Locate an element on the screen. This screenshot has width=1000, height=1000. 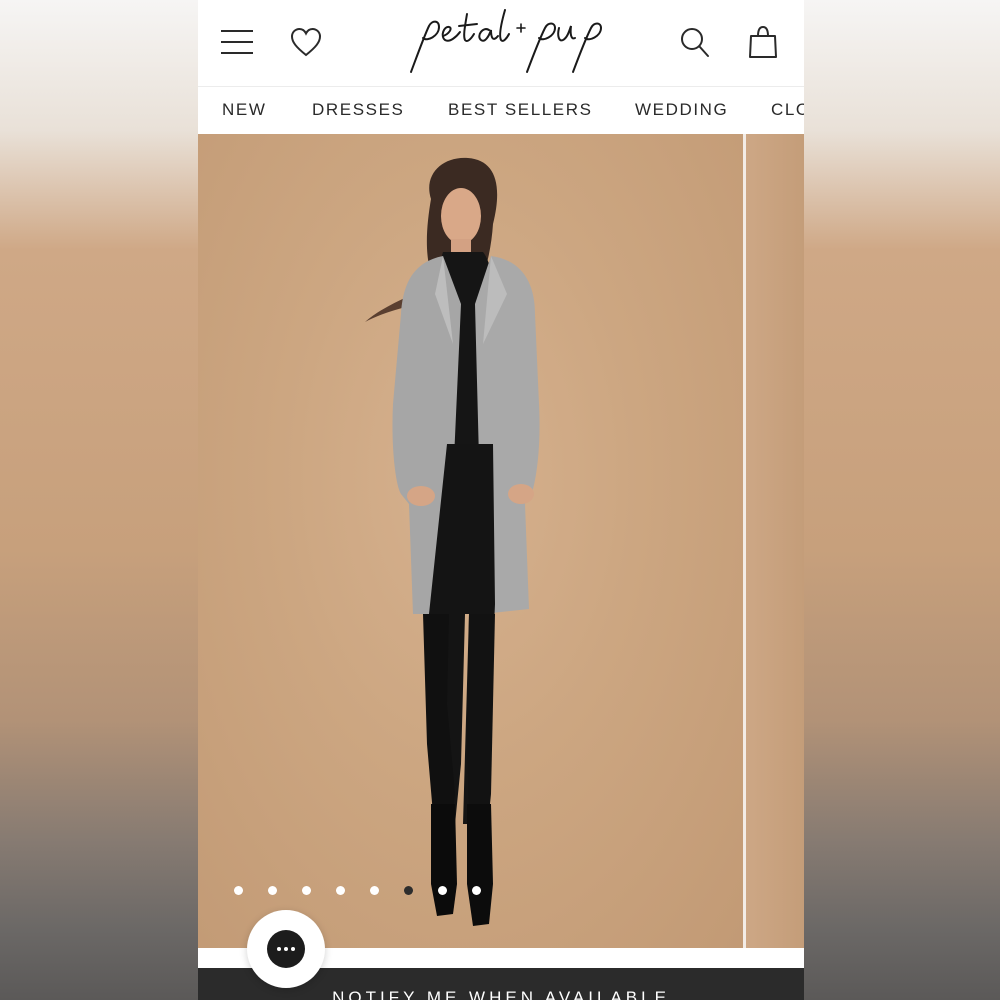
brand-logo-script is located at coordinates (506, 41).